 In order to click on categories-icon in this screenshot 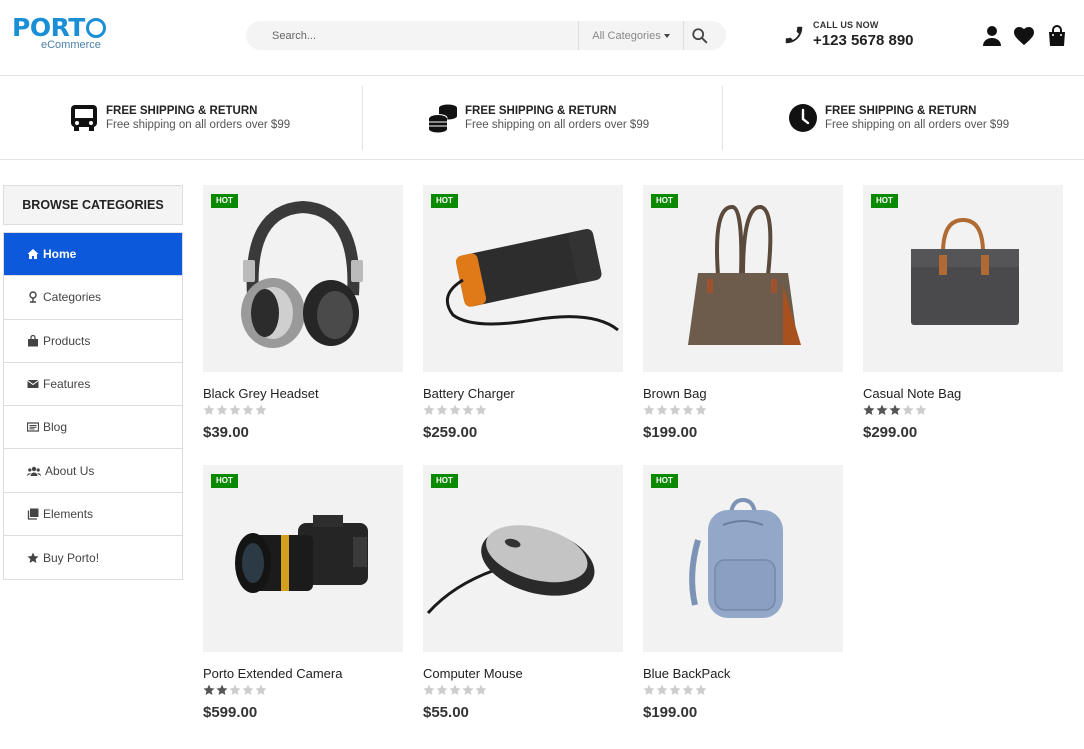, I will do `click(33, 297)`.